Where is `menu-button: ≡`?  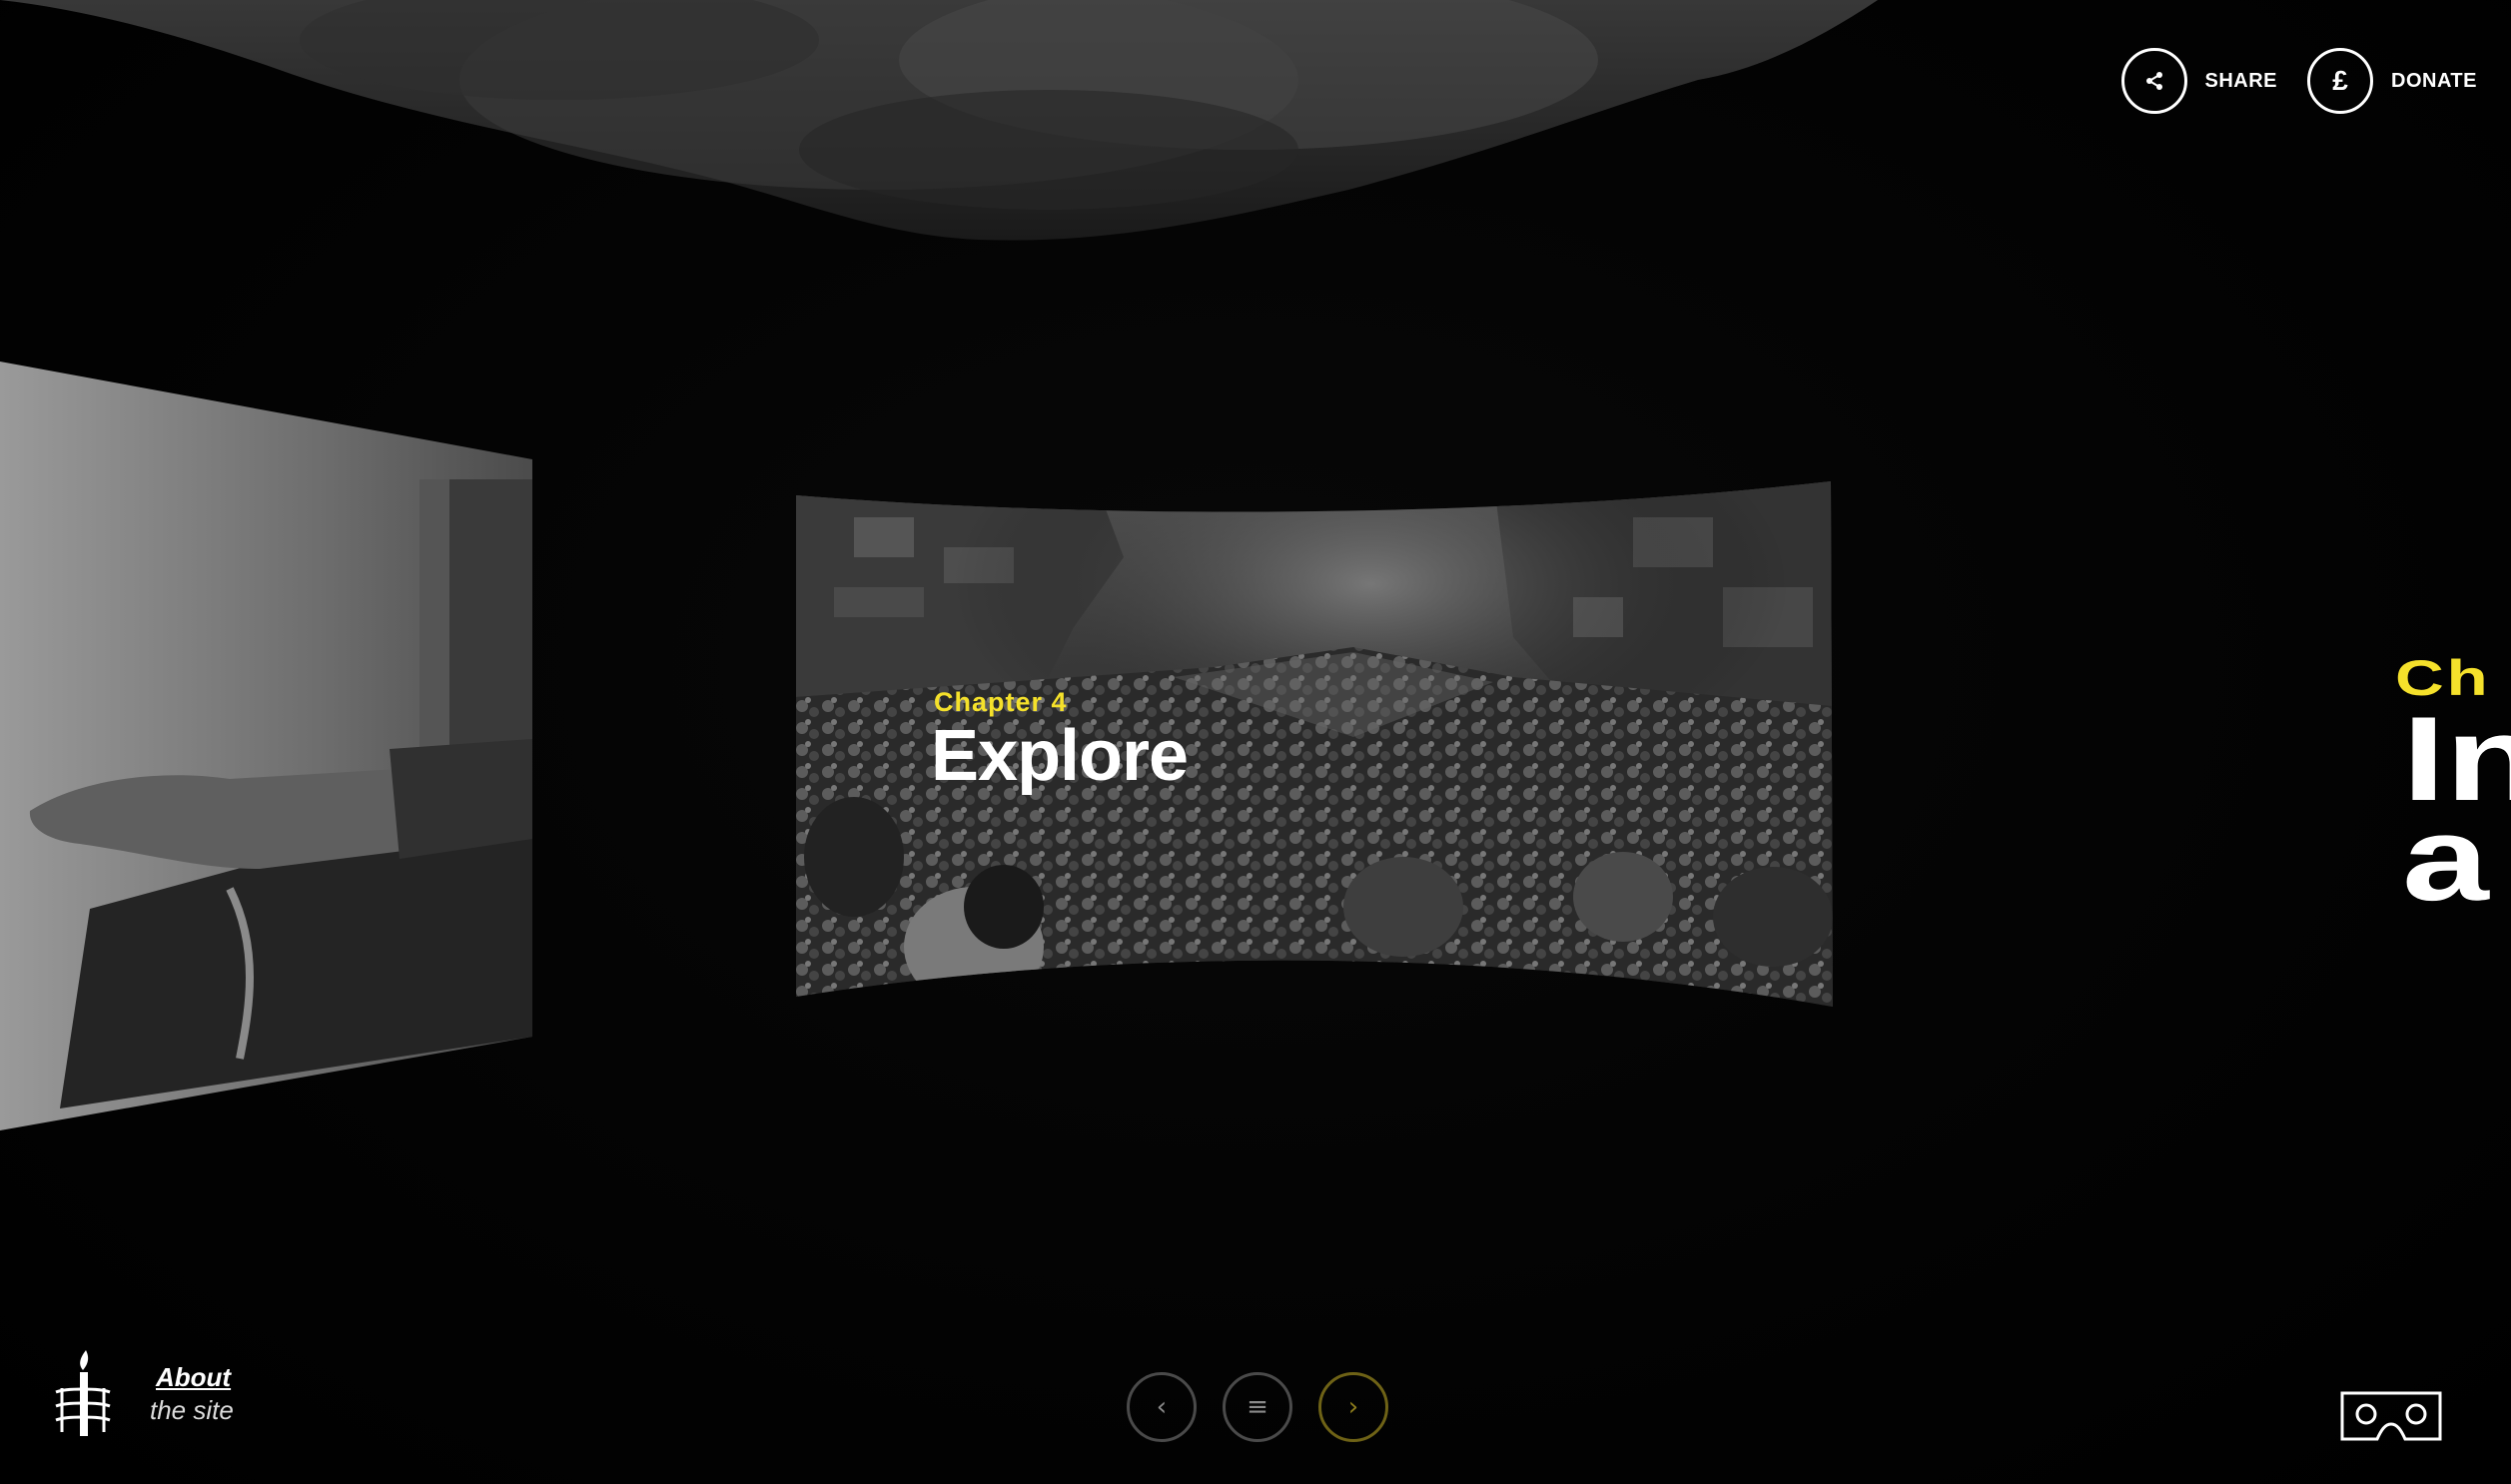
menu-button: ≡ is located at coordinates (1257, 1407).